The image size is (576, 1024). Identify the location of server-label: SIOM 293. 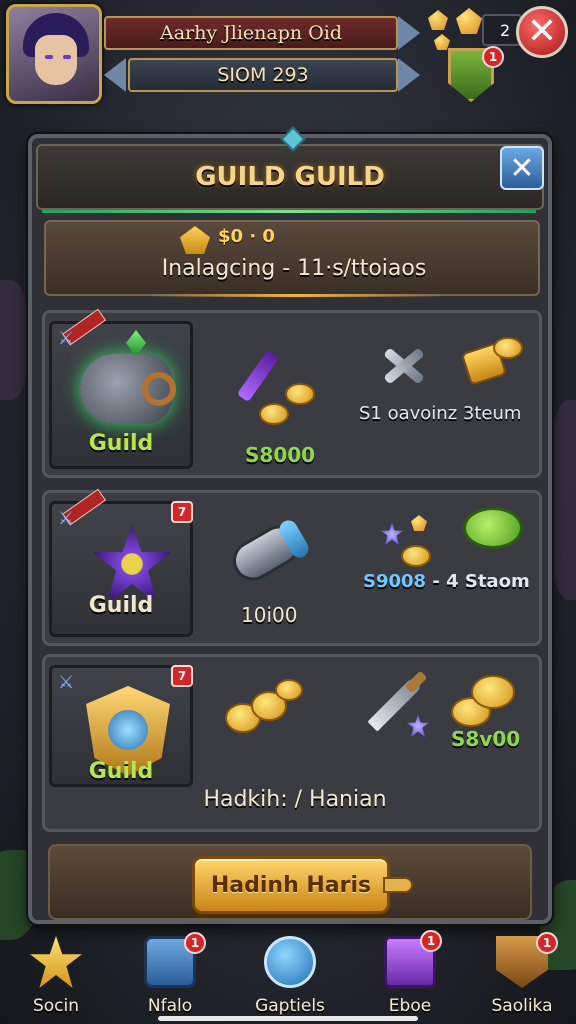
(263, 75).